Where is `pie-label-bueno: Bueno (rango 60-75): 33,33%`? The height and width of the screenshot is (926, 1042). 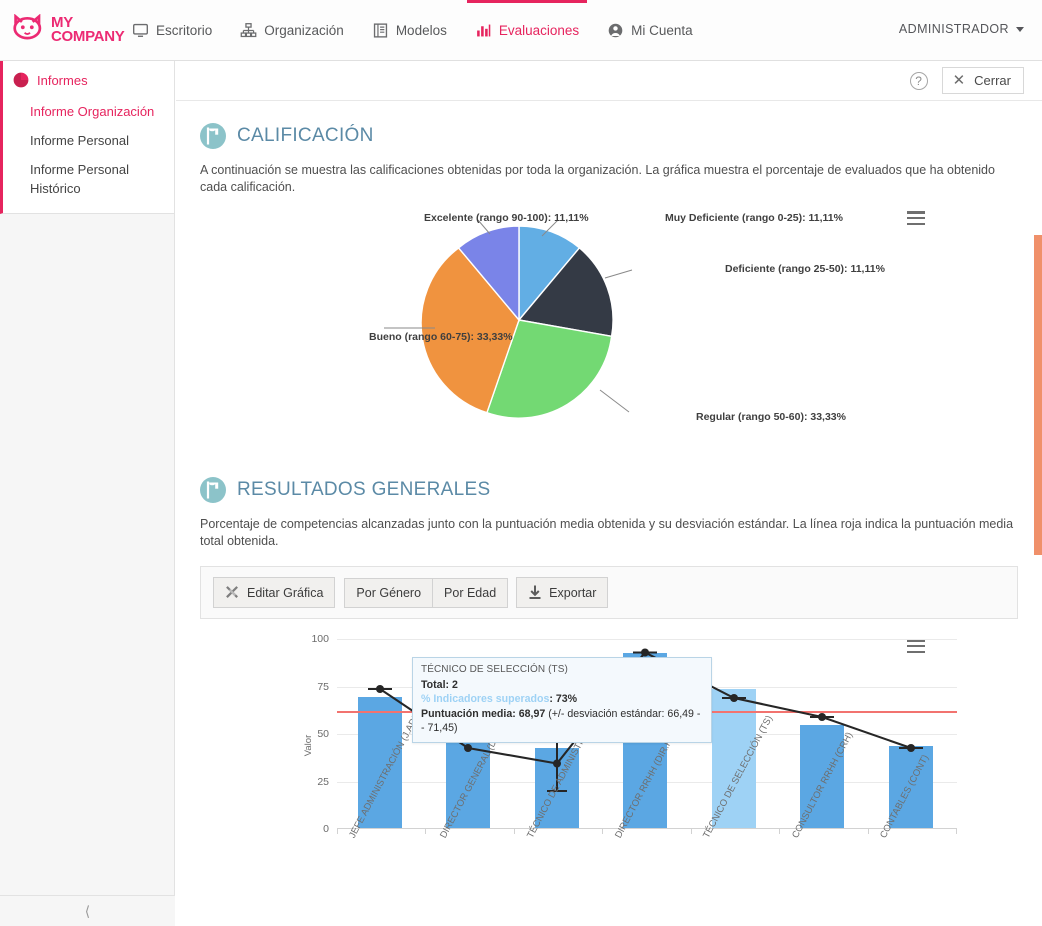 pie-label-bueno: Bueno (rango 60-75): 33,33% is located at coordinates (441, 337).